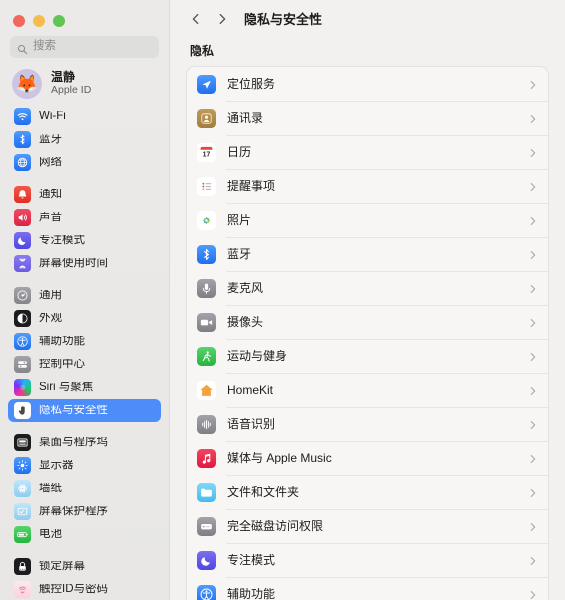  Describe the element at coordinates (206, 424) in the screenshot. I see `speech-recognition-icon` at that location.